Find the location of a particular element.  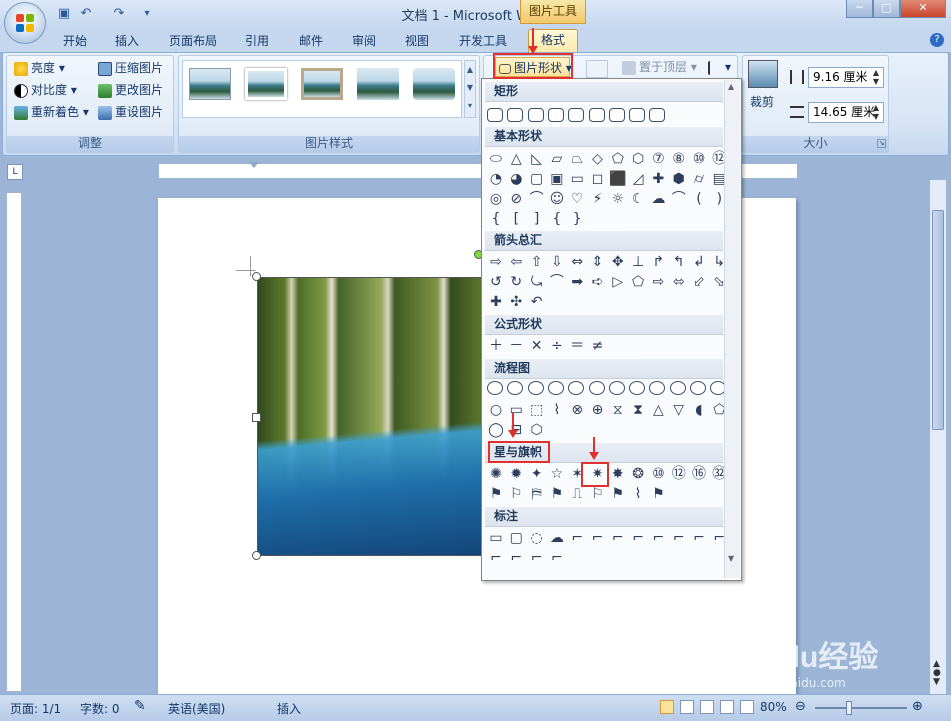

insert-mode-status: 插入 is located at coordinates (289, 708).